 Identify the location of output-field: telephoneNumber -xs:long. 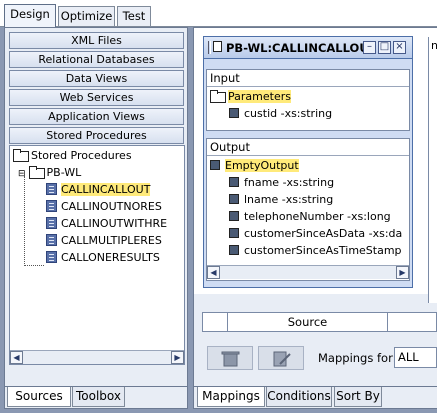
(310, 216).